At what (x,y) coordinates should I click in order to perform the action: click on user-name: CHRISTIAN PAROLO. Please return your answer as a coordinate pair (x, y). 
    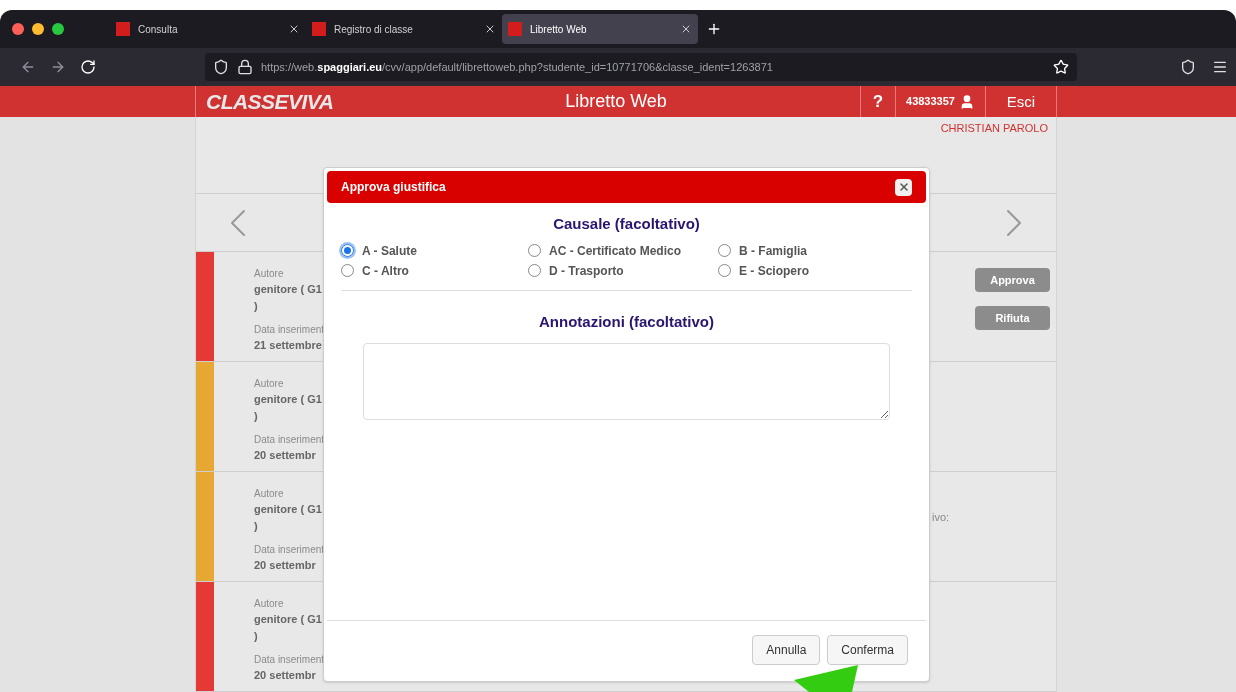
    Looking at the image, I should click on (994, 128).